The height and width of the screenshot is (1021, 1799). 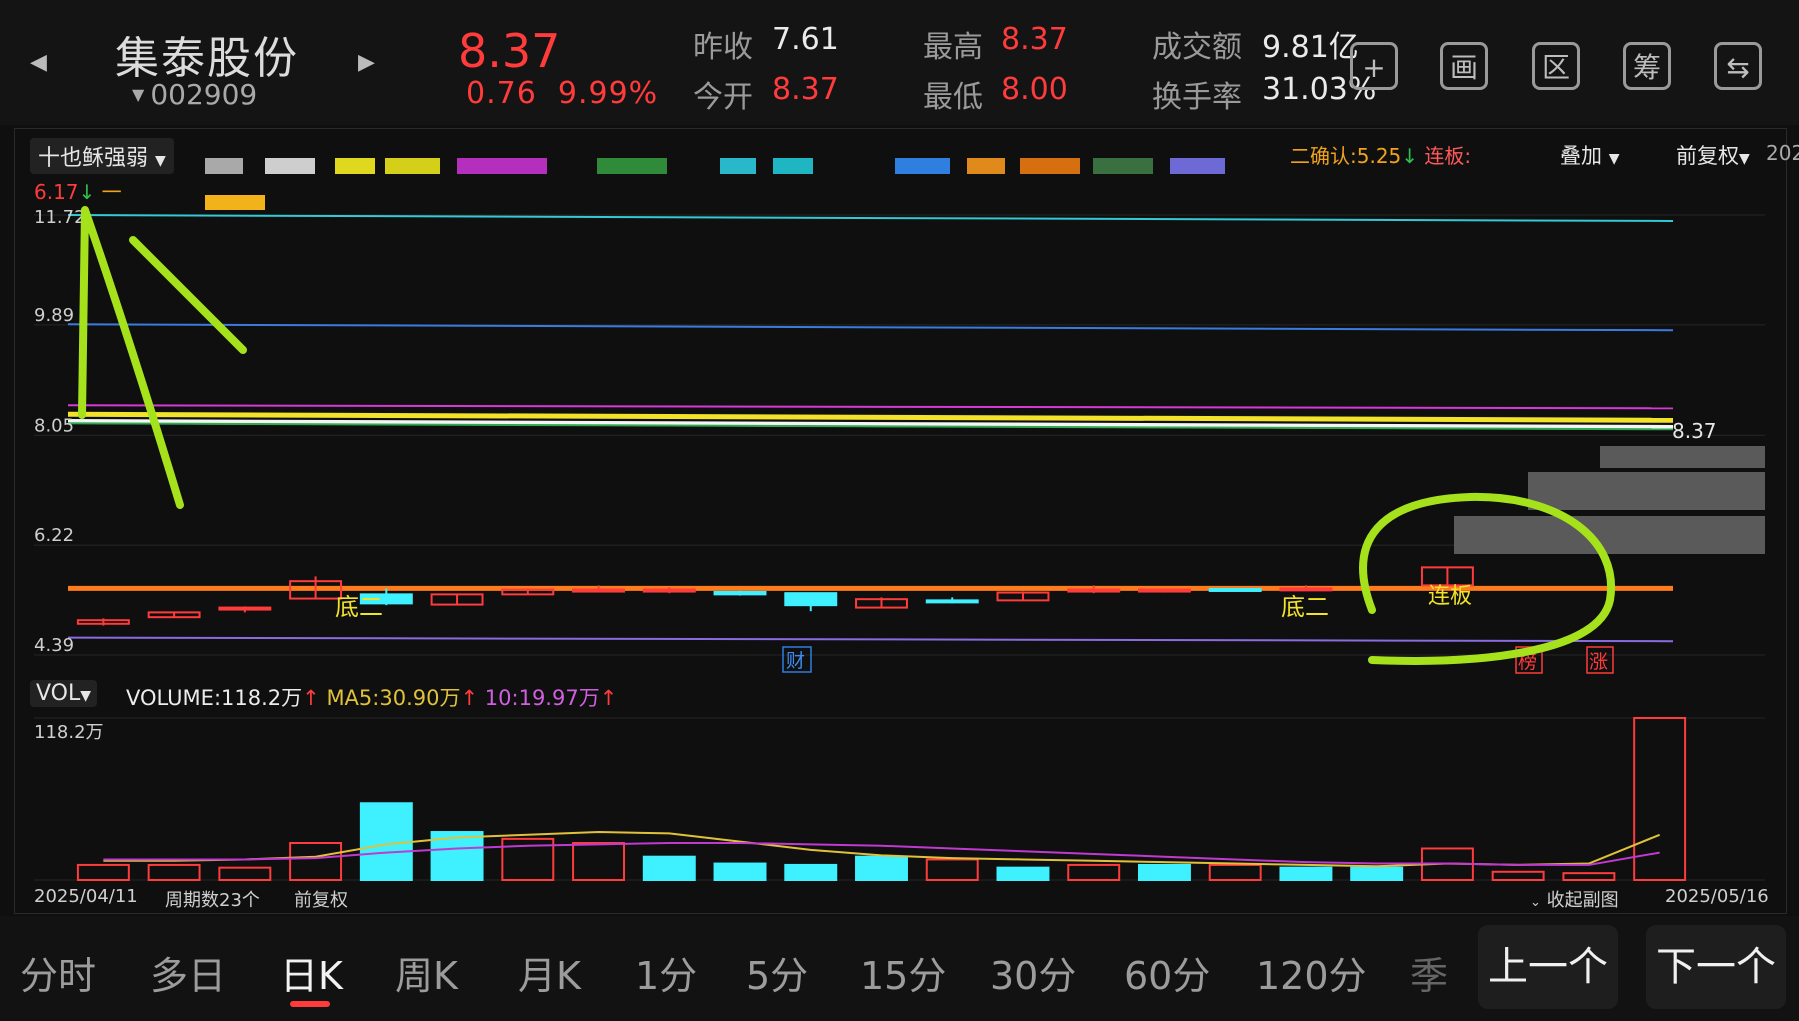 I want to click on collapse-subchart-button: ⌄ 收起副图, so click(x=1574, y=899).